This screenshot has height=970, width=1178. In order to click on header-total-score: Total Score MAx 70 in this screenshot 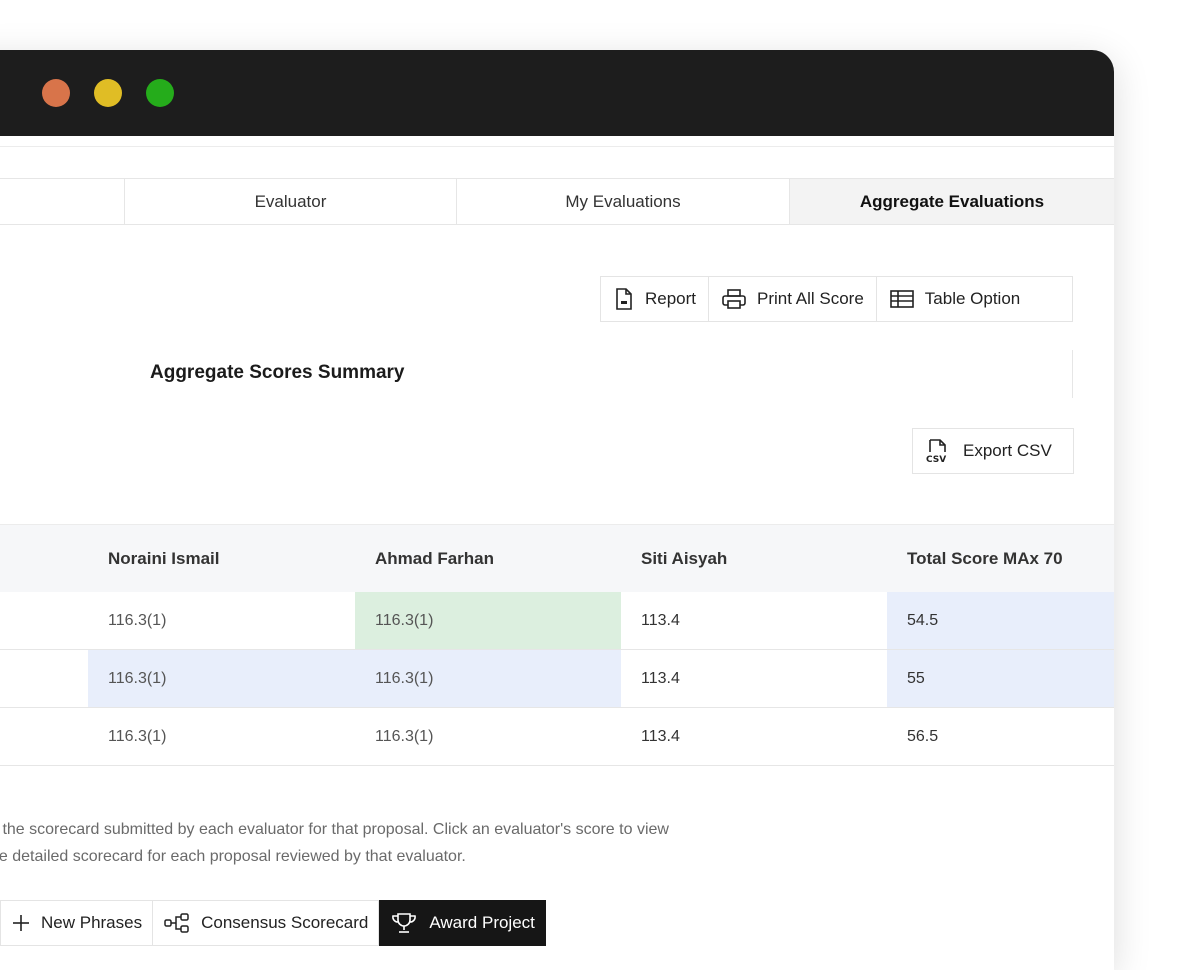, I will do `click(985, 558)`.